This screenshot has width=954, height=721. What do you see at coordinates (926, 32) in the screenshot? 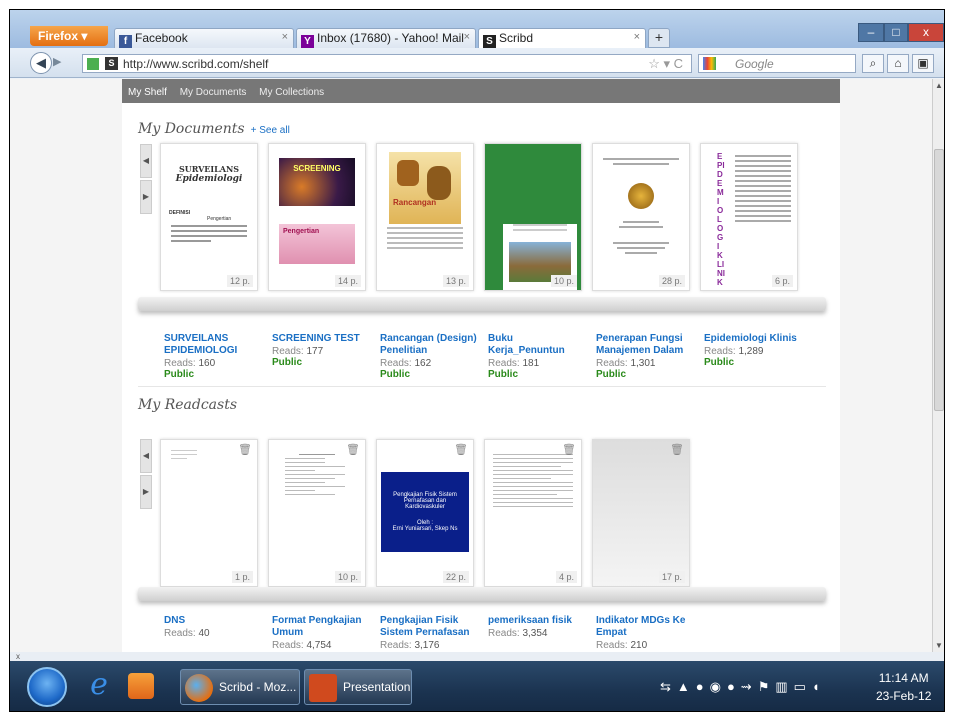
I see `close-window-button: x` at bounding box center [926, 32].